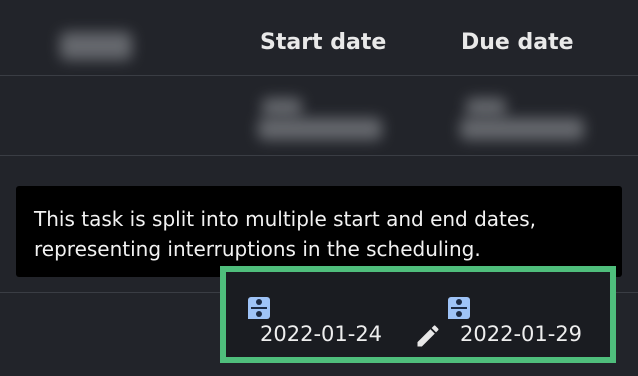 Image resolution: width=638 pixels, height=376 pixels. What do you see at coordinates (522, 129) in the screenshot?
I see `blurred-due-date` at bounding box center [522, 129].